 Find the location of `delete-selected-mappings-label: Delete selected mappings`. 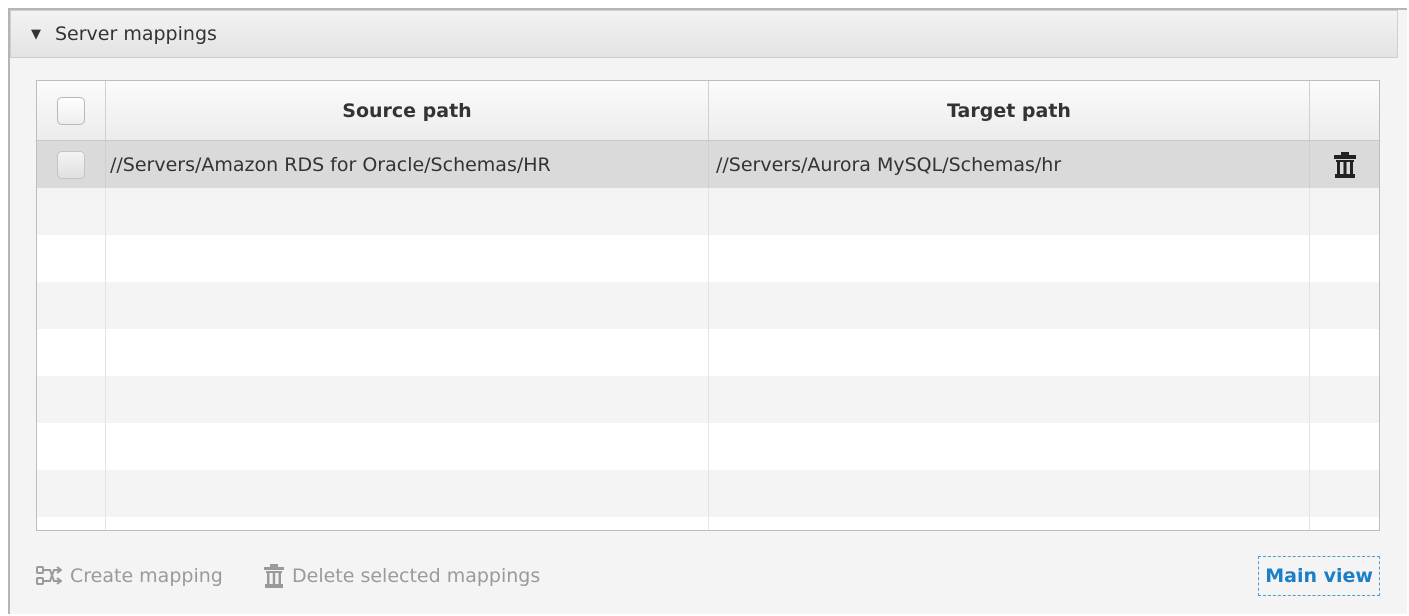

delete-selected-mappings-label: Delete selected mappings is located at coordinates (416, 576).